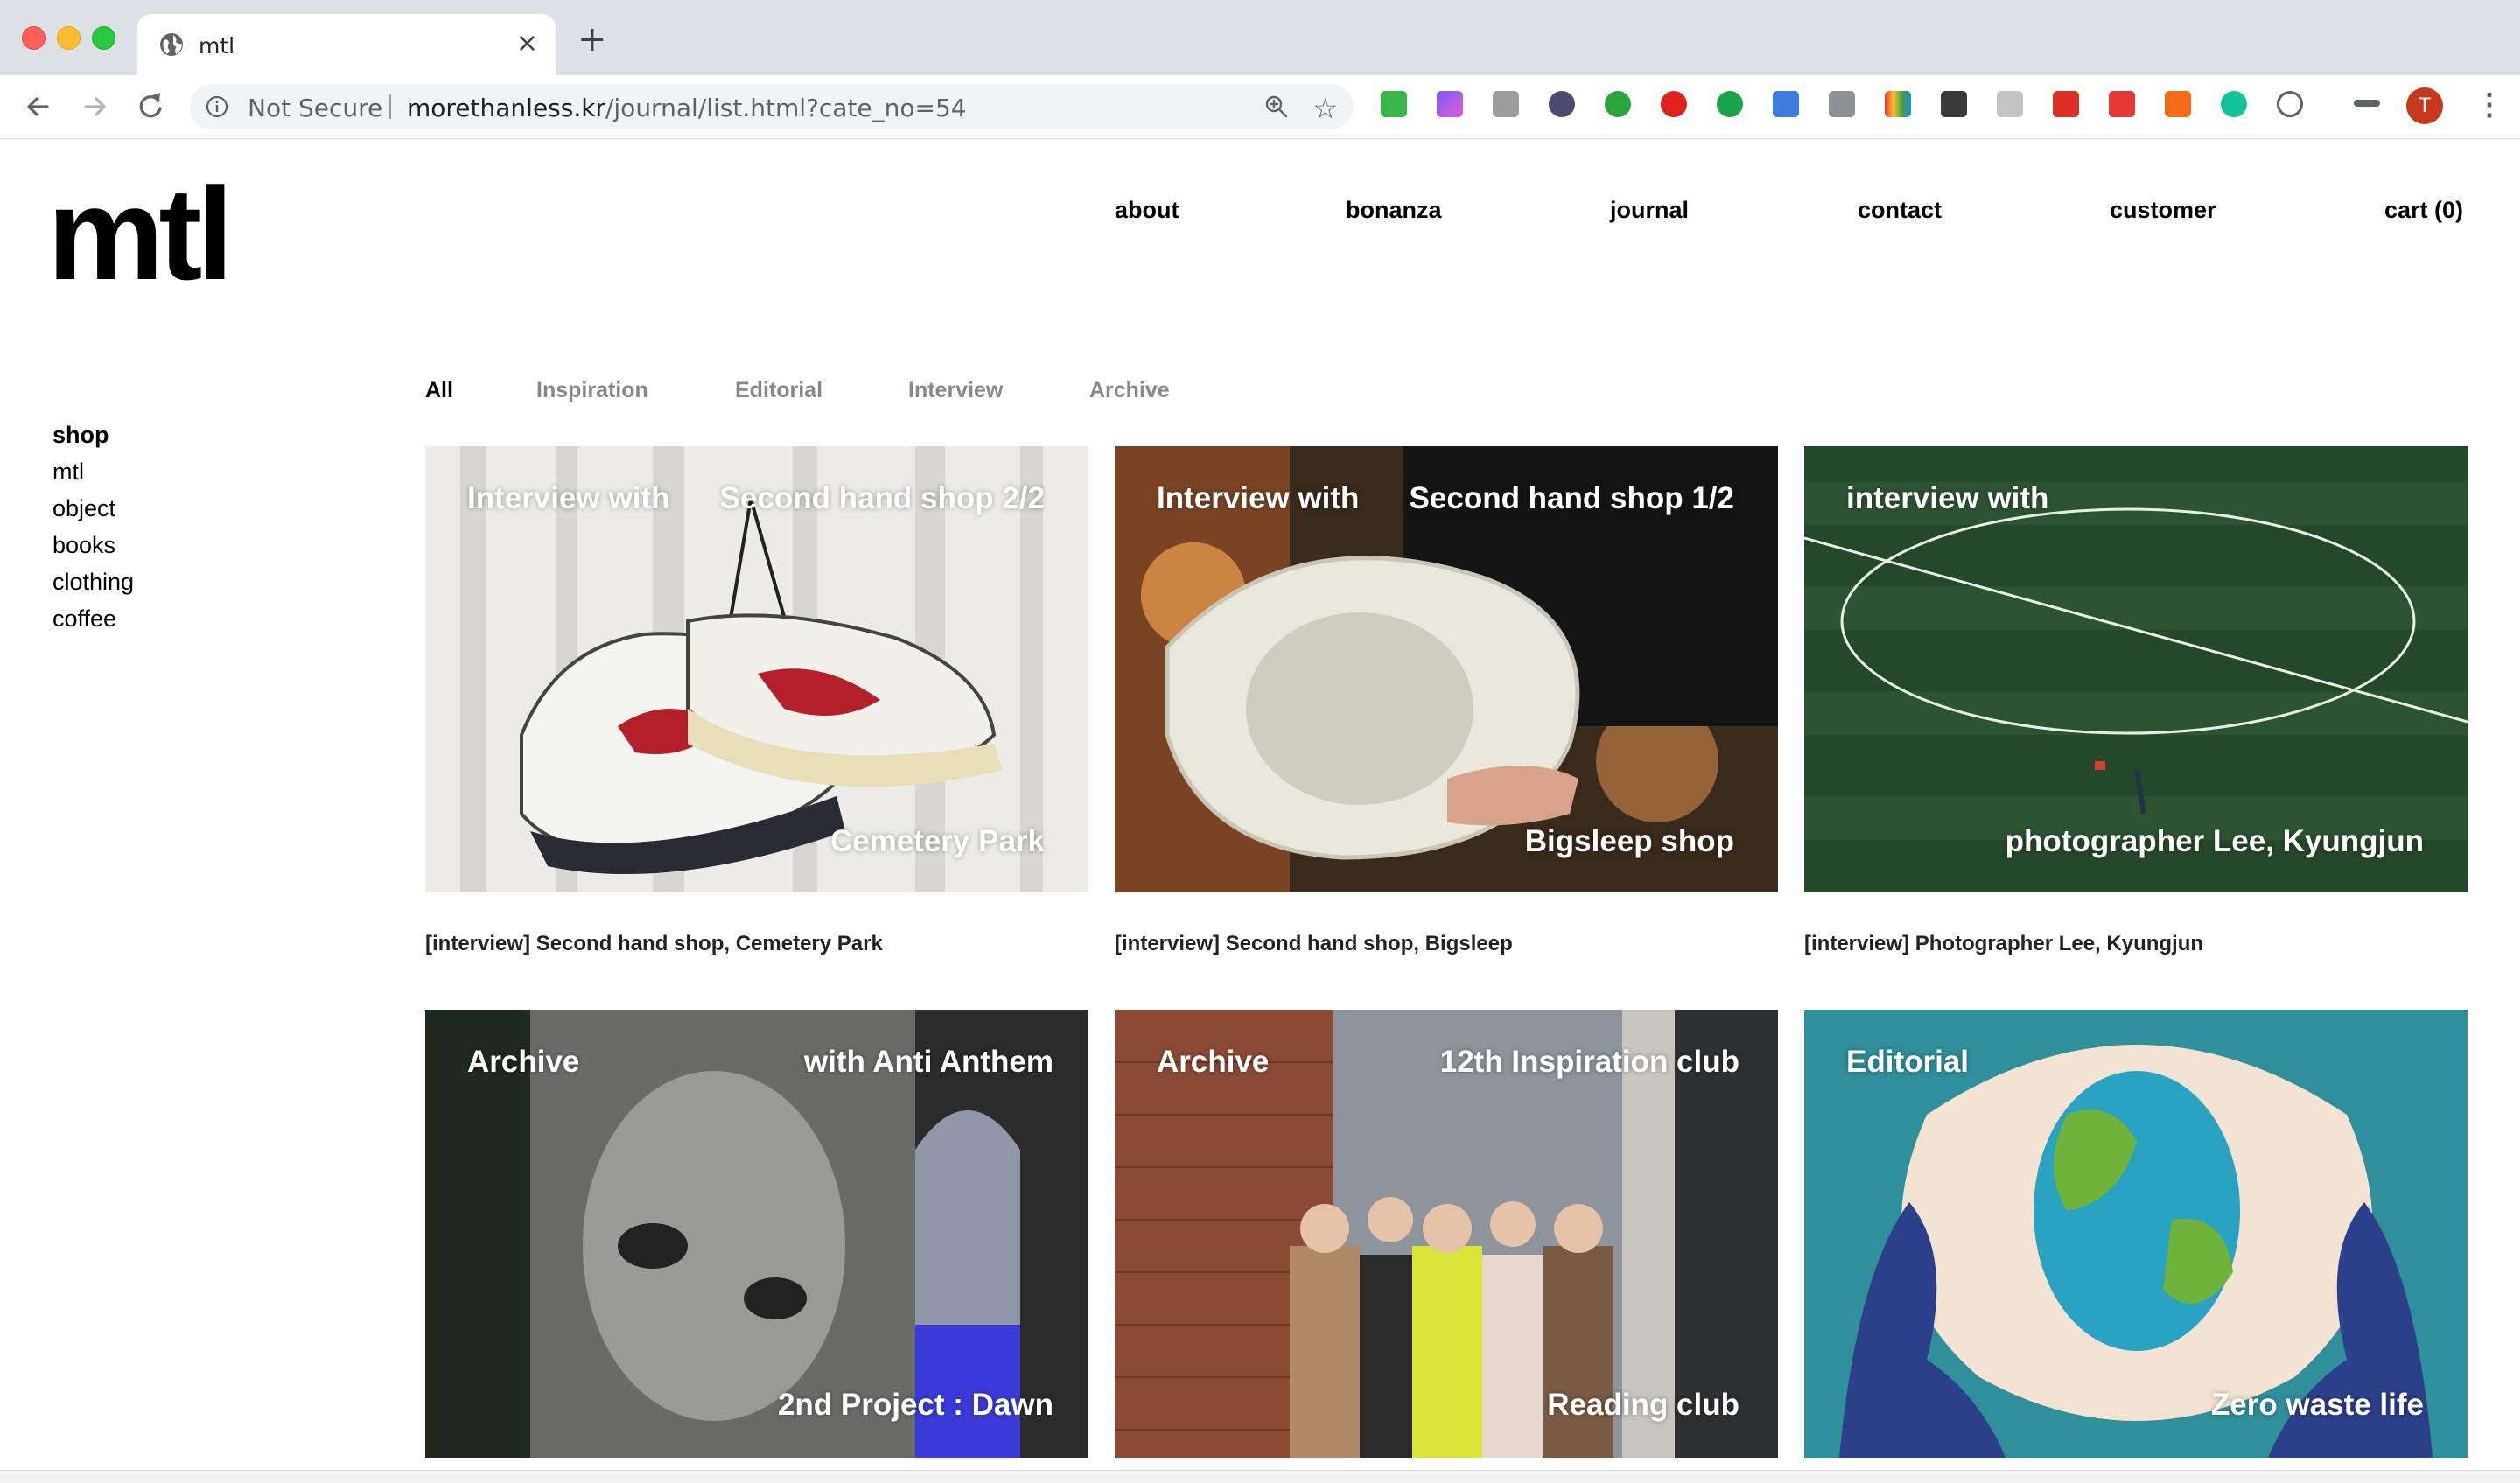 This screenshot has width=2520, height=1483. I want to click on post-overlay-top-left: Editorial, so click(1908, 1062).